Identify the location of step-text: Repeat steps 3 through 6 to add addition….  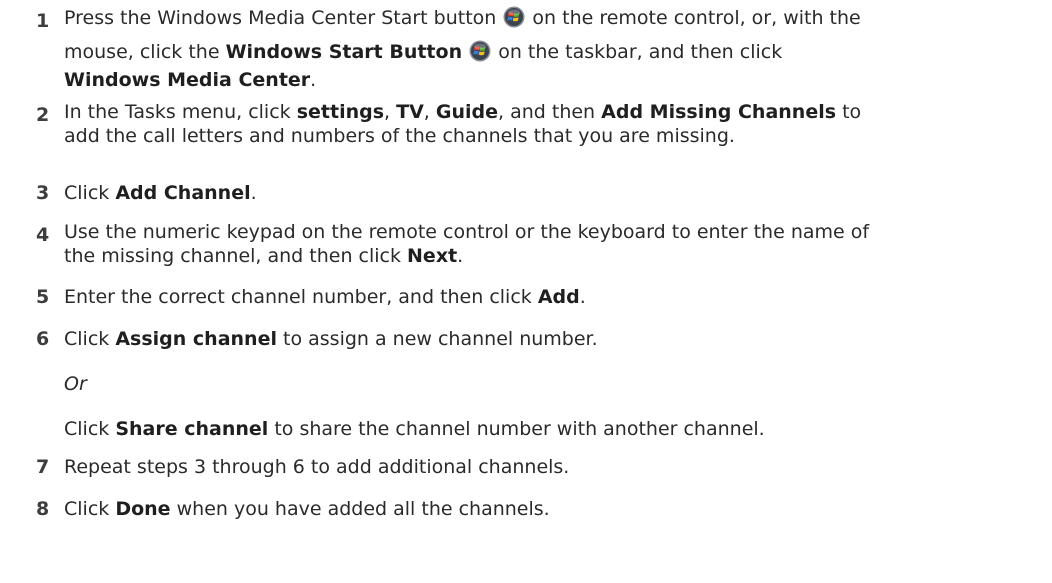
(317, 467).